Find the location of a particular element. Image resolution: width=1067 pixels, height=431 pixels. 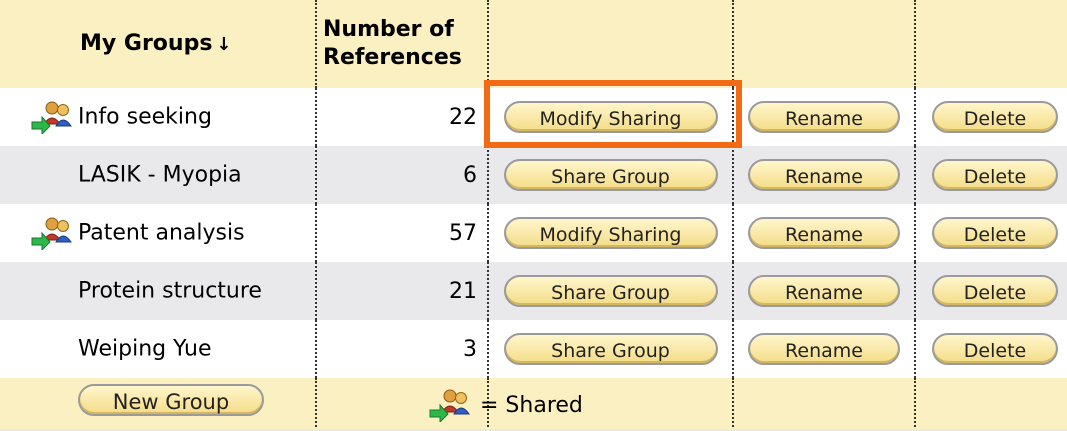

column-header-rename is located at coordinates (824, 44).